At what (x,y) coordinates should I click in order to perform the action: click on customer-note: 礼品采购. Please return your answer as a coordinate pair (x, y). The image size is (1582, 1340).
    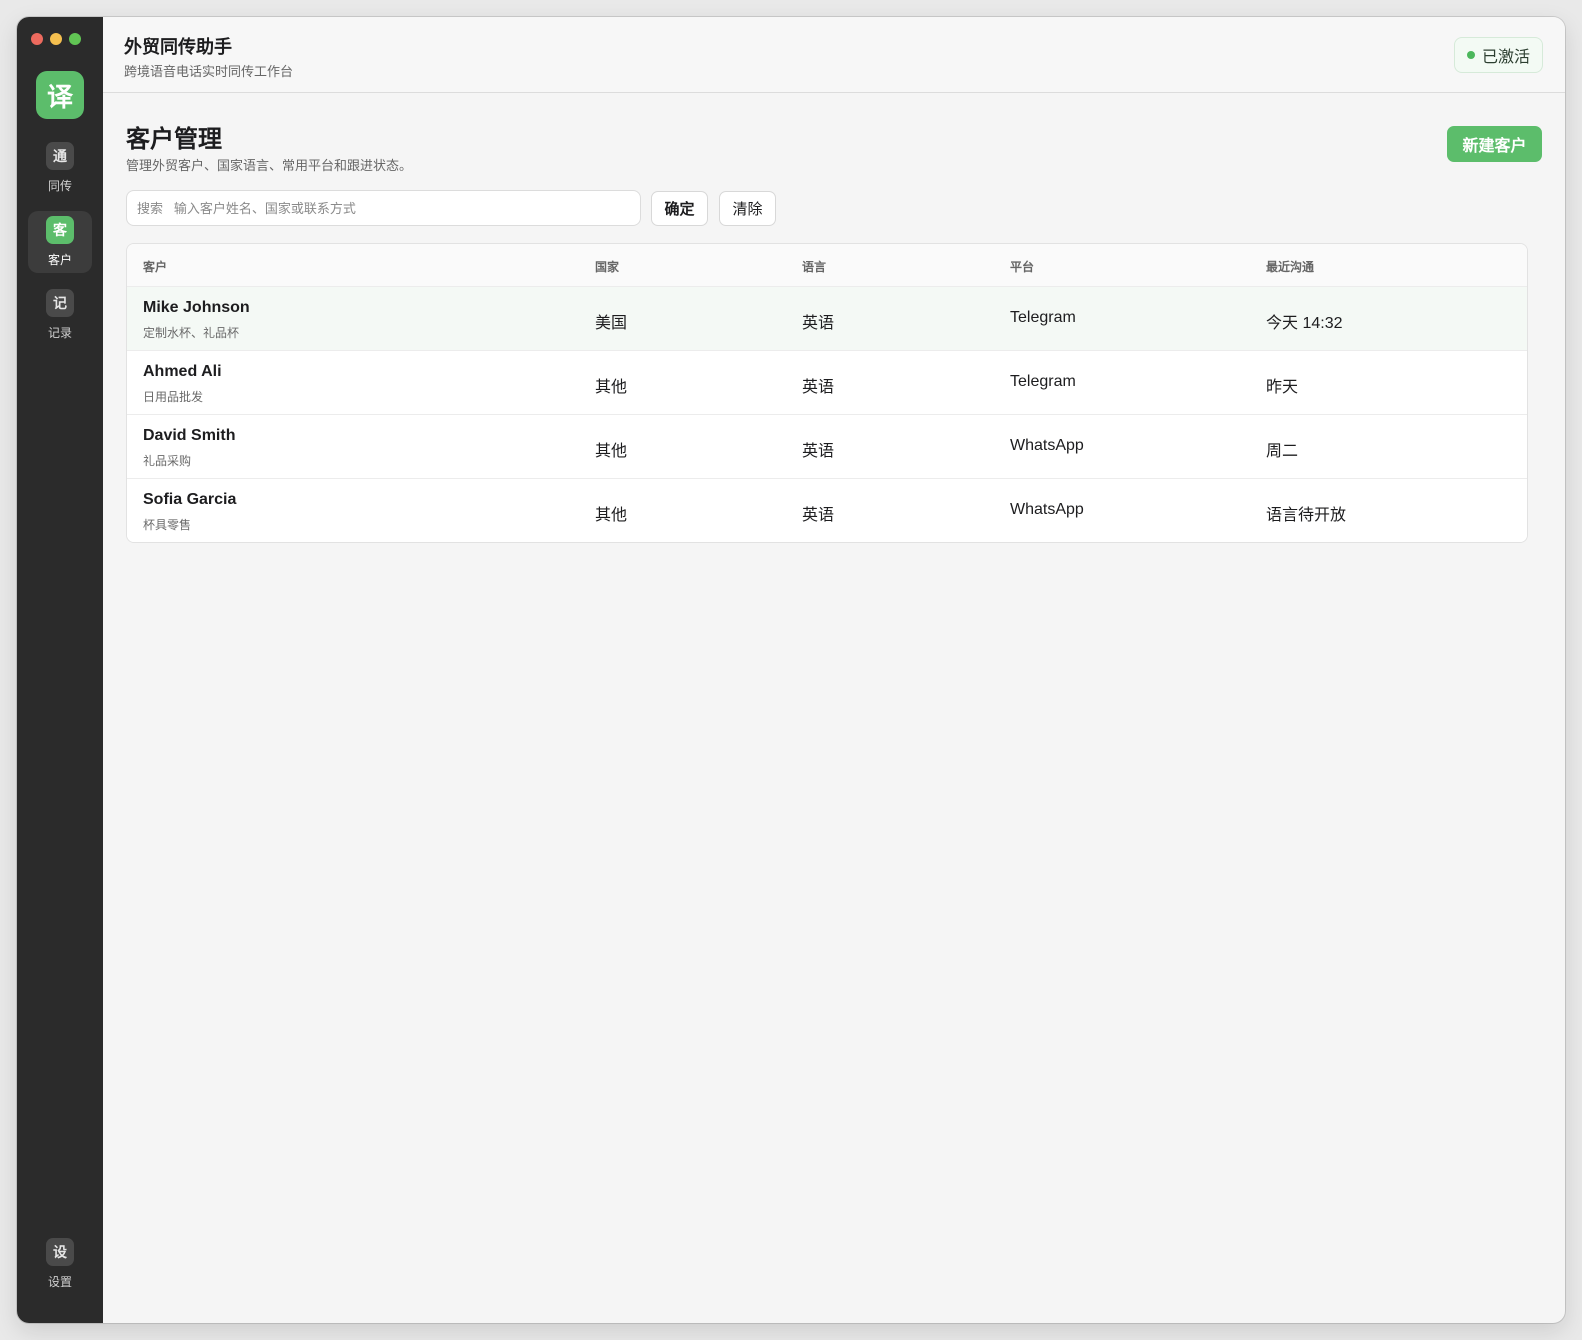
    Looking at the image, I should click on (167, 461).